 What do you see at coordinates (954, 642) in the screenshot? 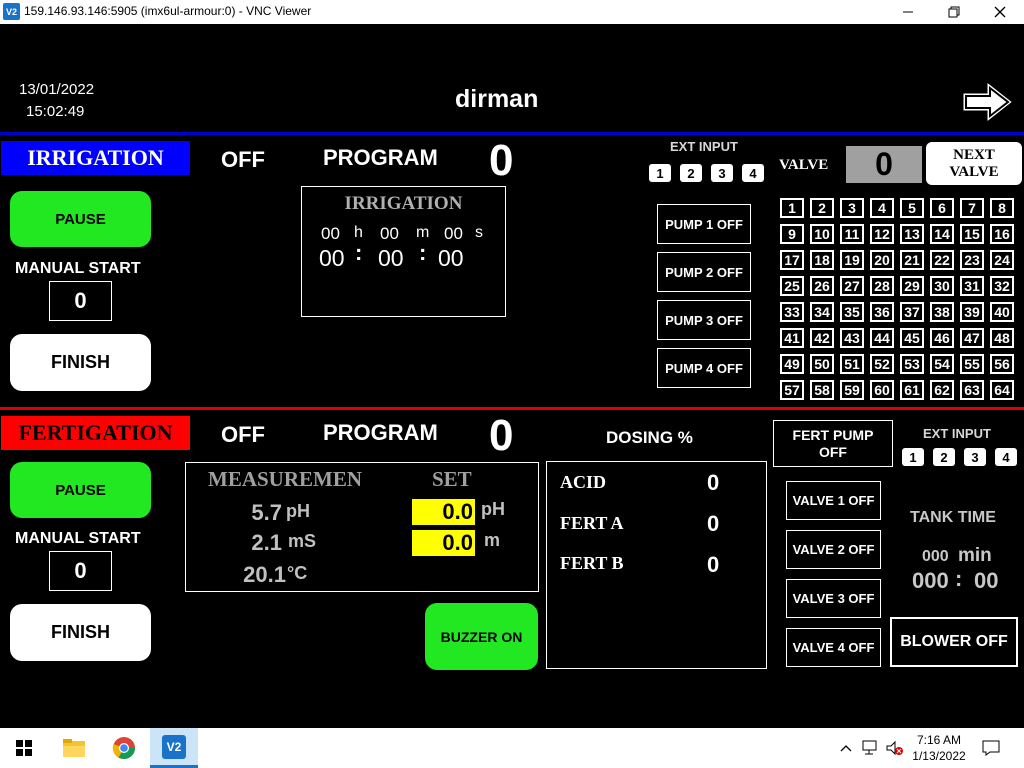
I see `blower-button: BLOWER OFF` at bounding box center [954, 642].